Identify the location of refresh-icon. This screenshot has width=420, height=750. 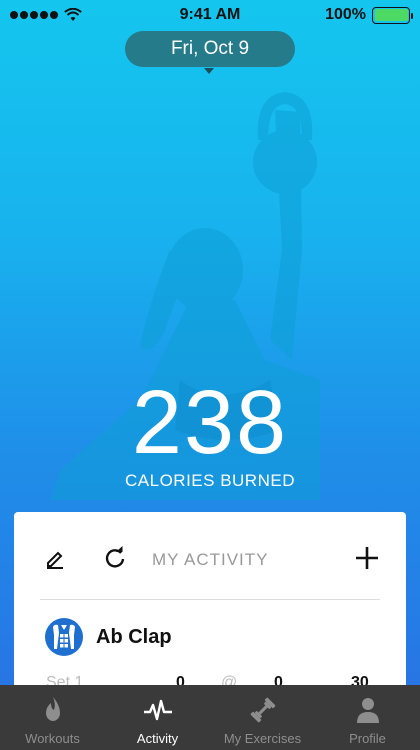
(115, 557).